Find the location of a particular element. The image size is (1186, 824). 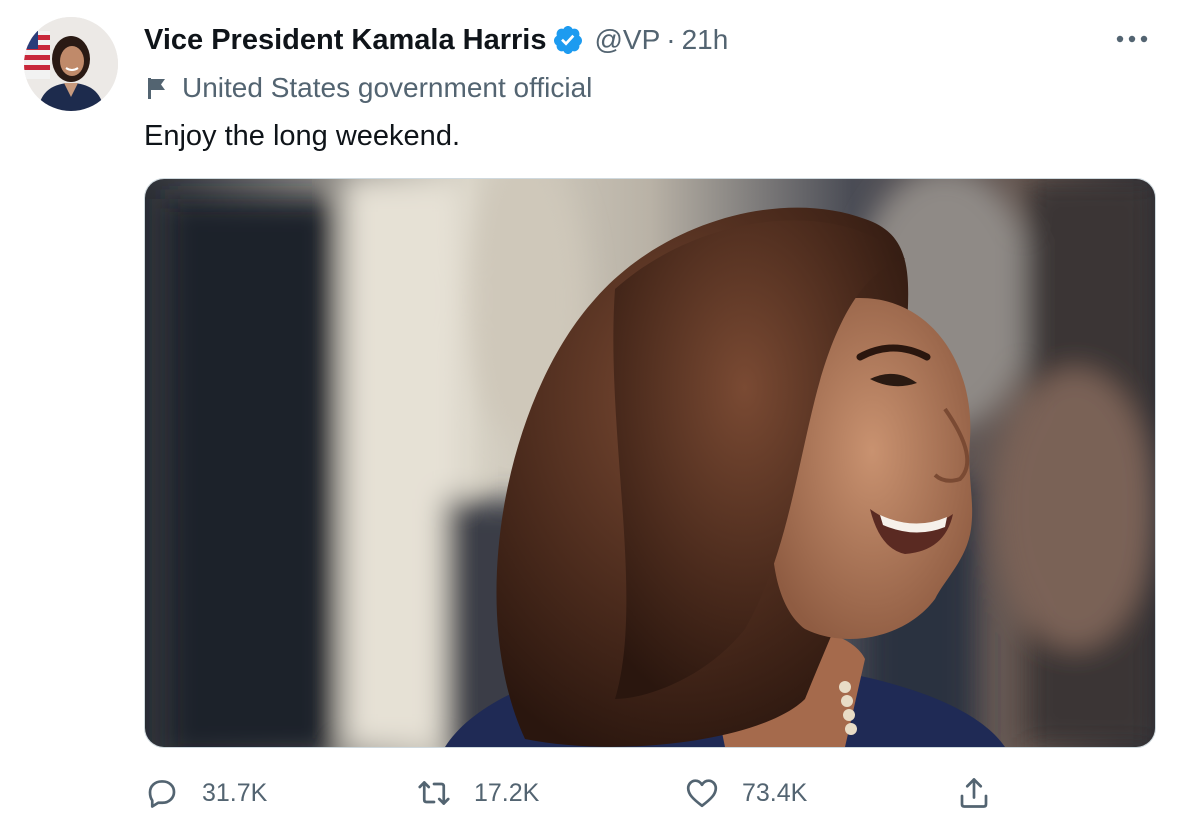

retweet-count: 17.2K is located at coordinates (507, 792).